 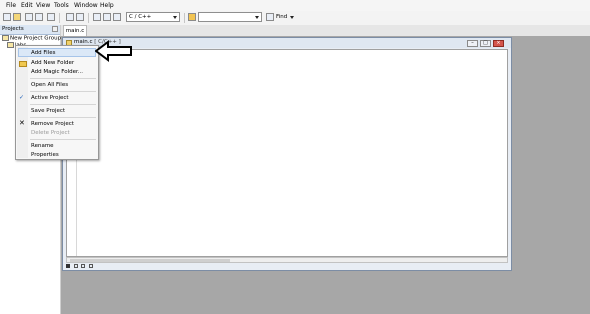 What do you see at coordinates (153, 17) in the screenshot?
I see `language-select: C / C++` at bounding box center [153, 17].